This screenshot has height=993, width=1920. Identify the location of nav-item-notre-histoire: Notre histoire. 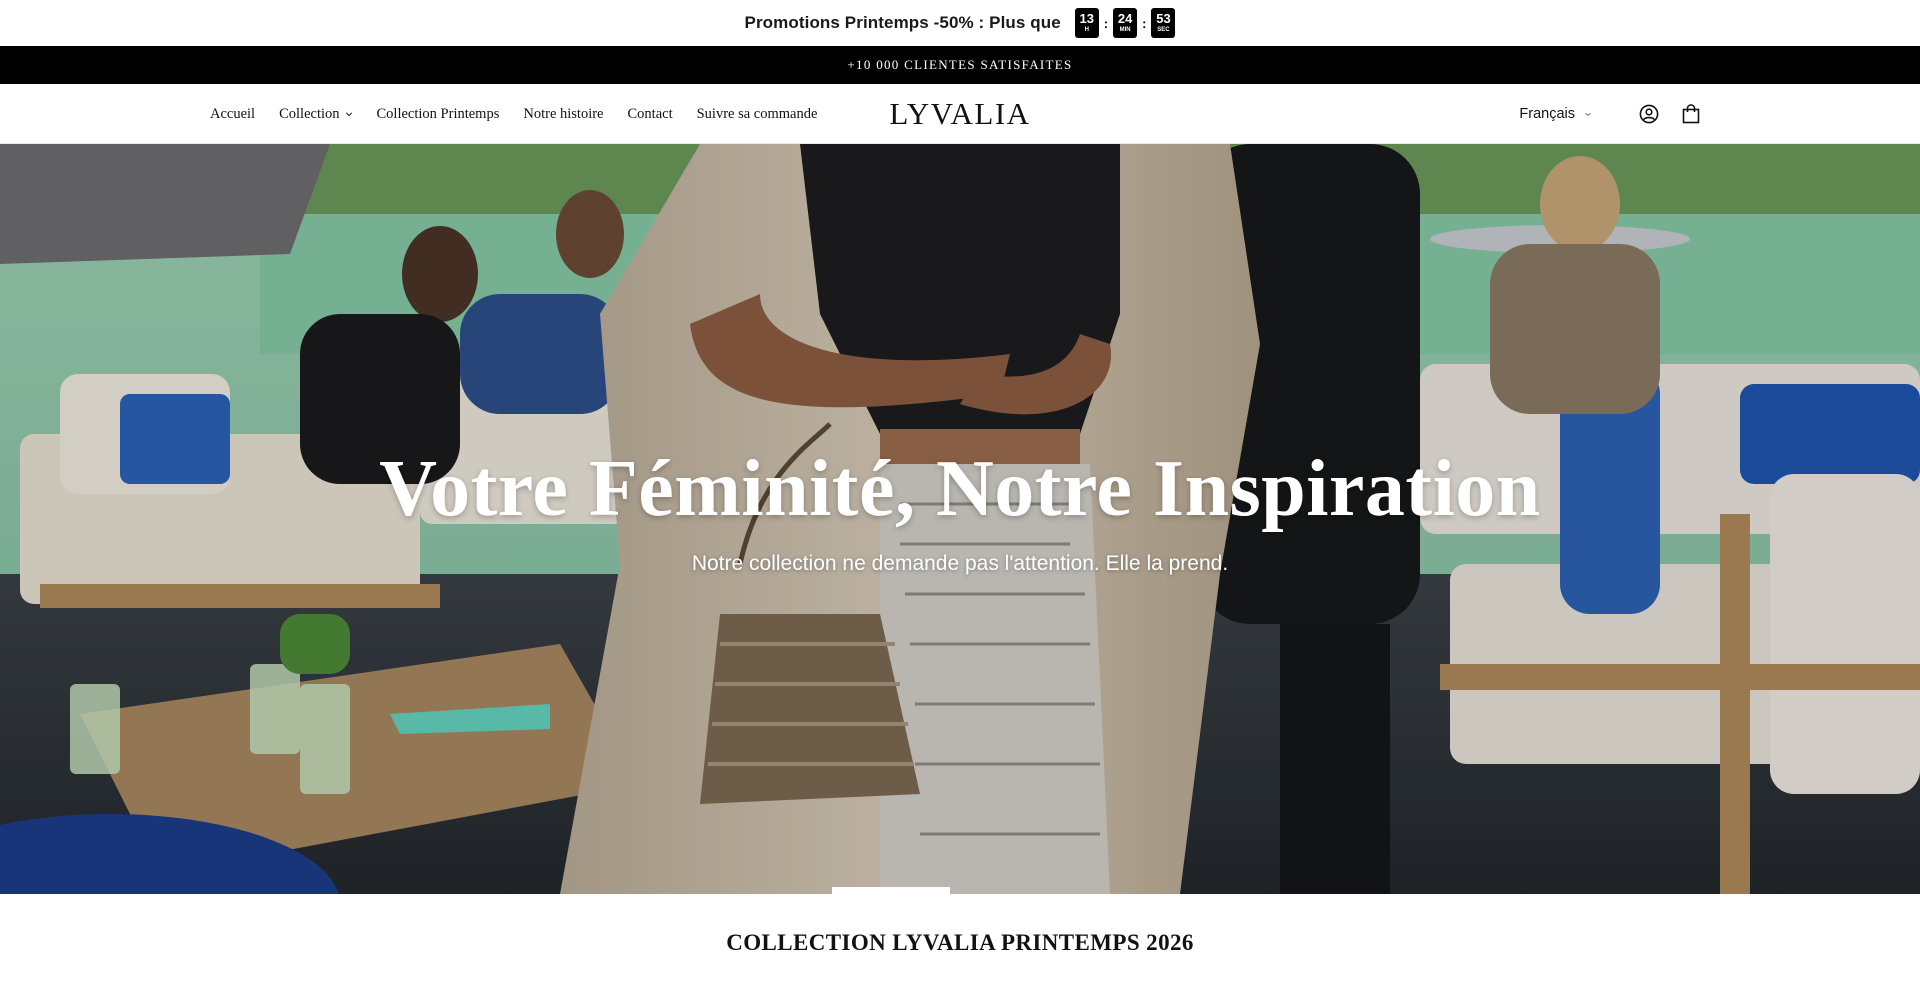
(563, 114).